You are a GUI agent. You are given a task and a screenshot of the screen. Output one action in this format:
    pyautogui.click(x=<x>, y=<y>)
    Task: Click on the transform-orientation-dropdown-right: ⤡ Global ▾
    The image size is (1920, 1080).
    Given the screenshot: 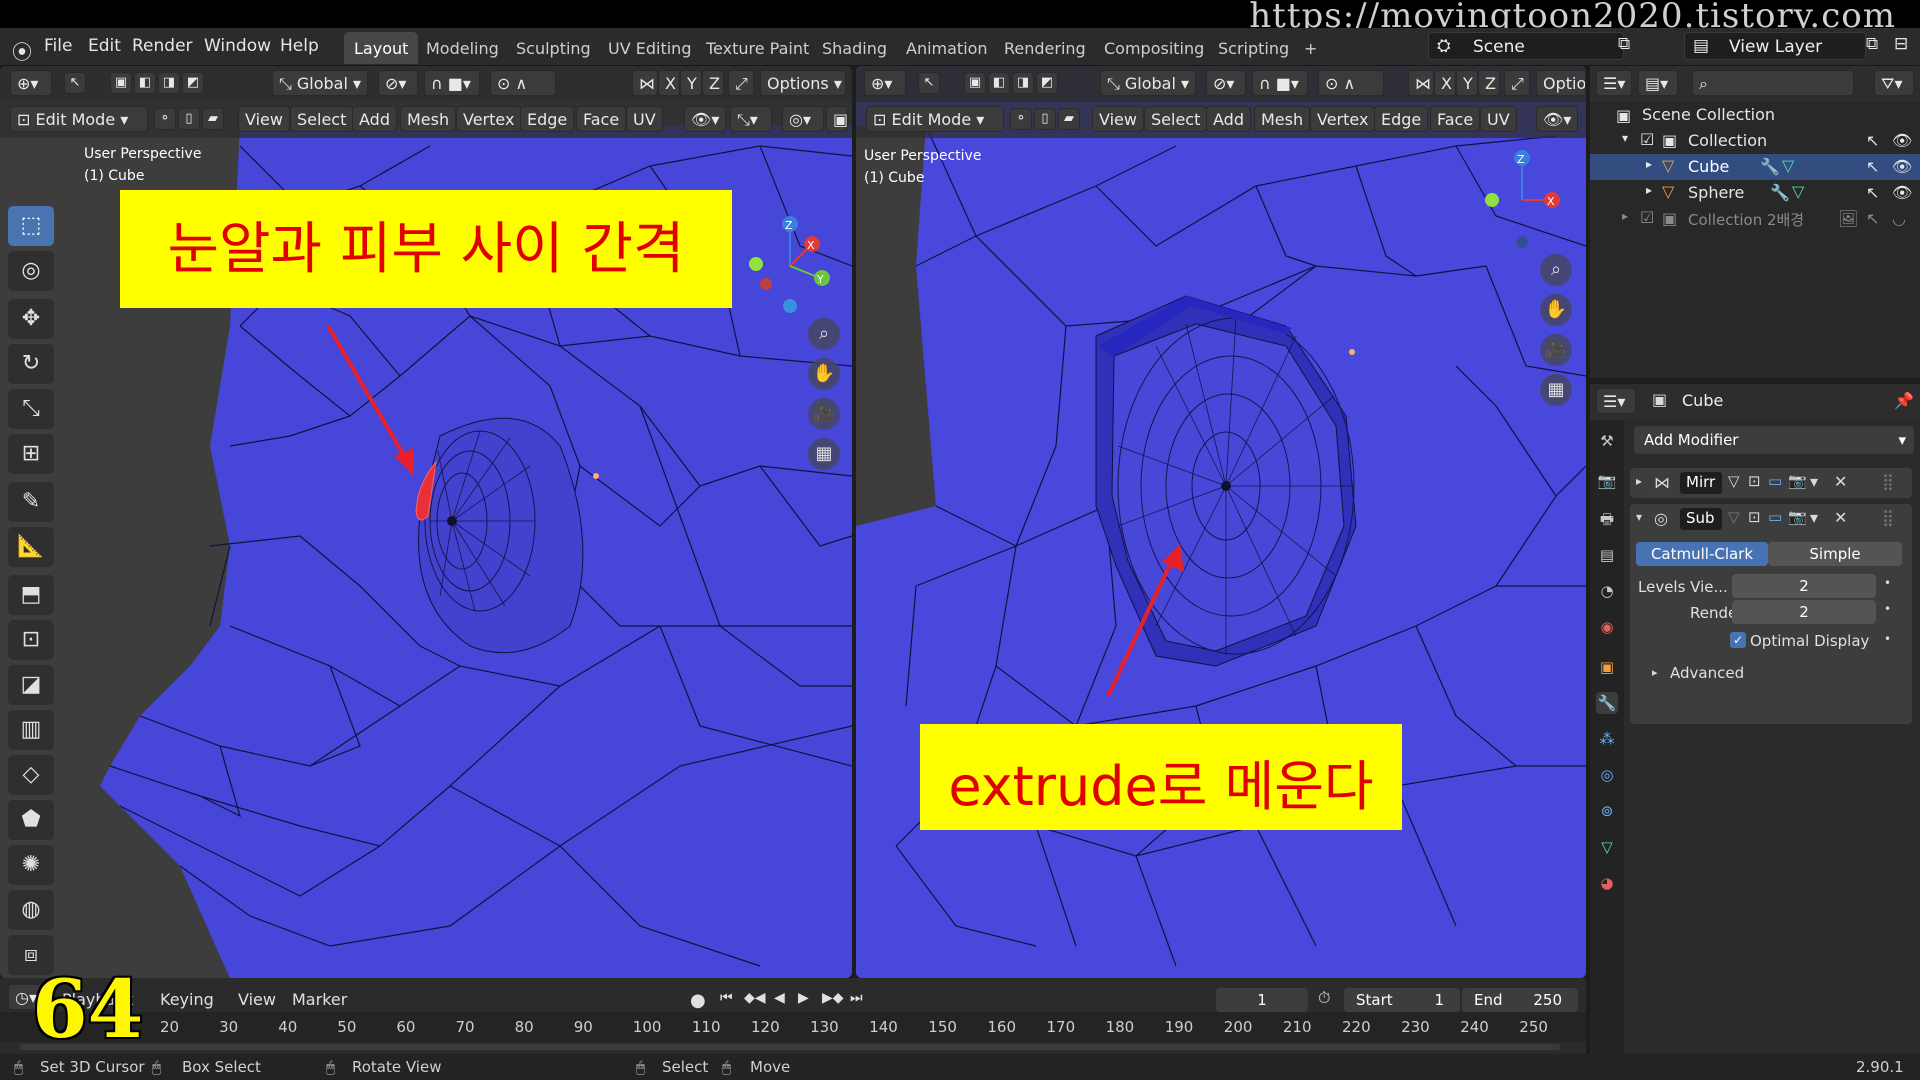 What is the action you would take?
    pyautogui.click(x=1148, y=83)
    